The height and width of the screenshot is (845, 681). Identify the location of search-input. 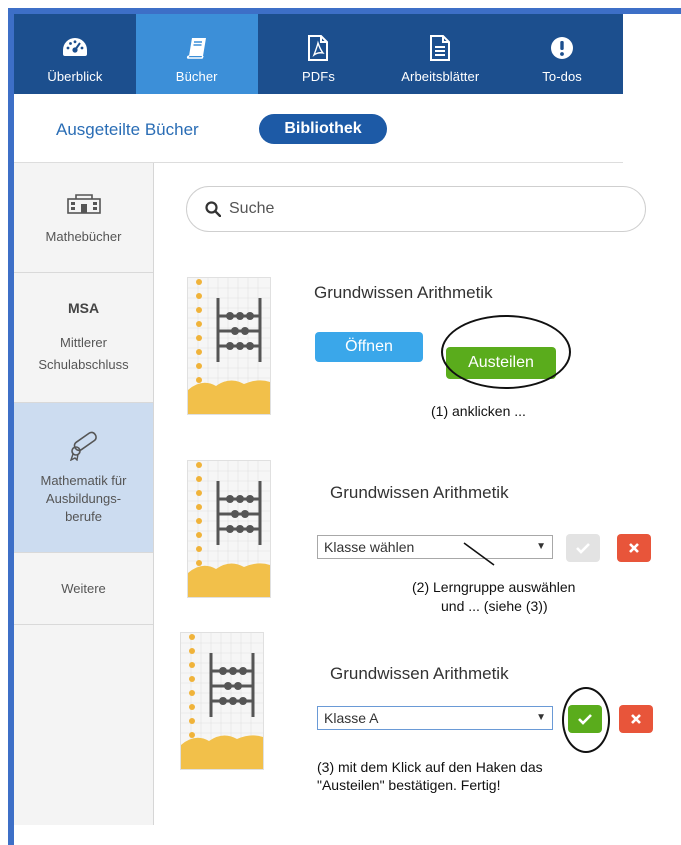
(419, 209).